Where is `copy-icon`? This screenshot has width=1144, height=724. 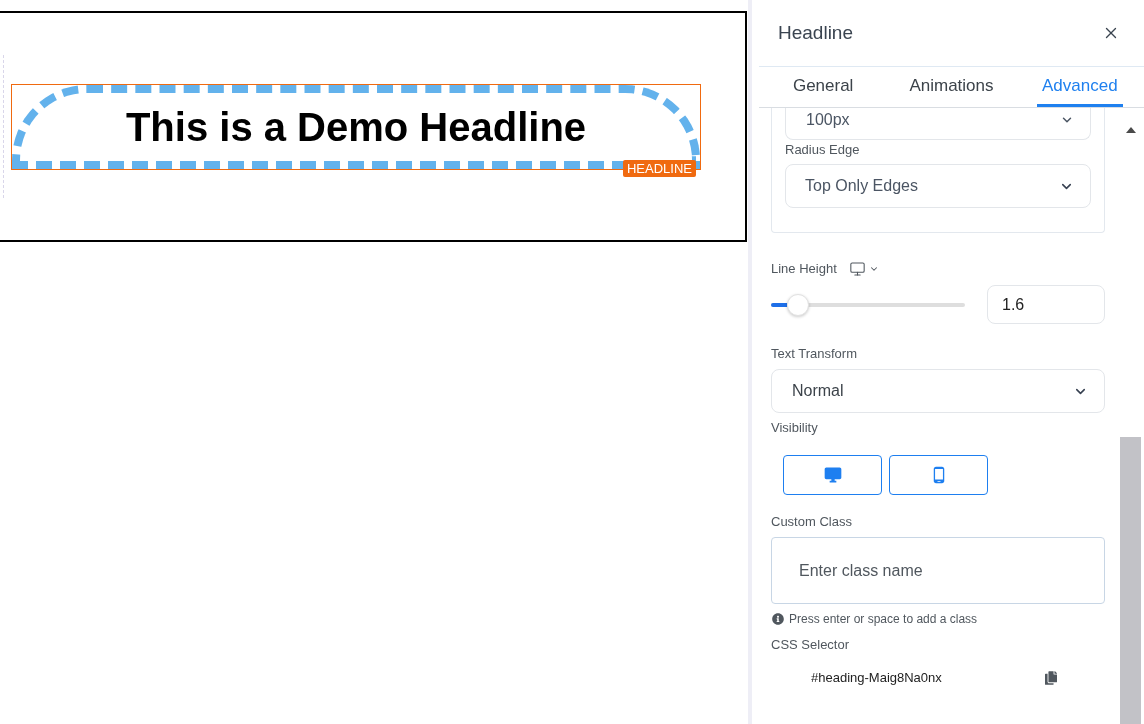
copy-icon is located at coordinates (1051, 678).